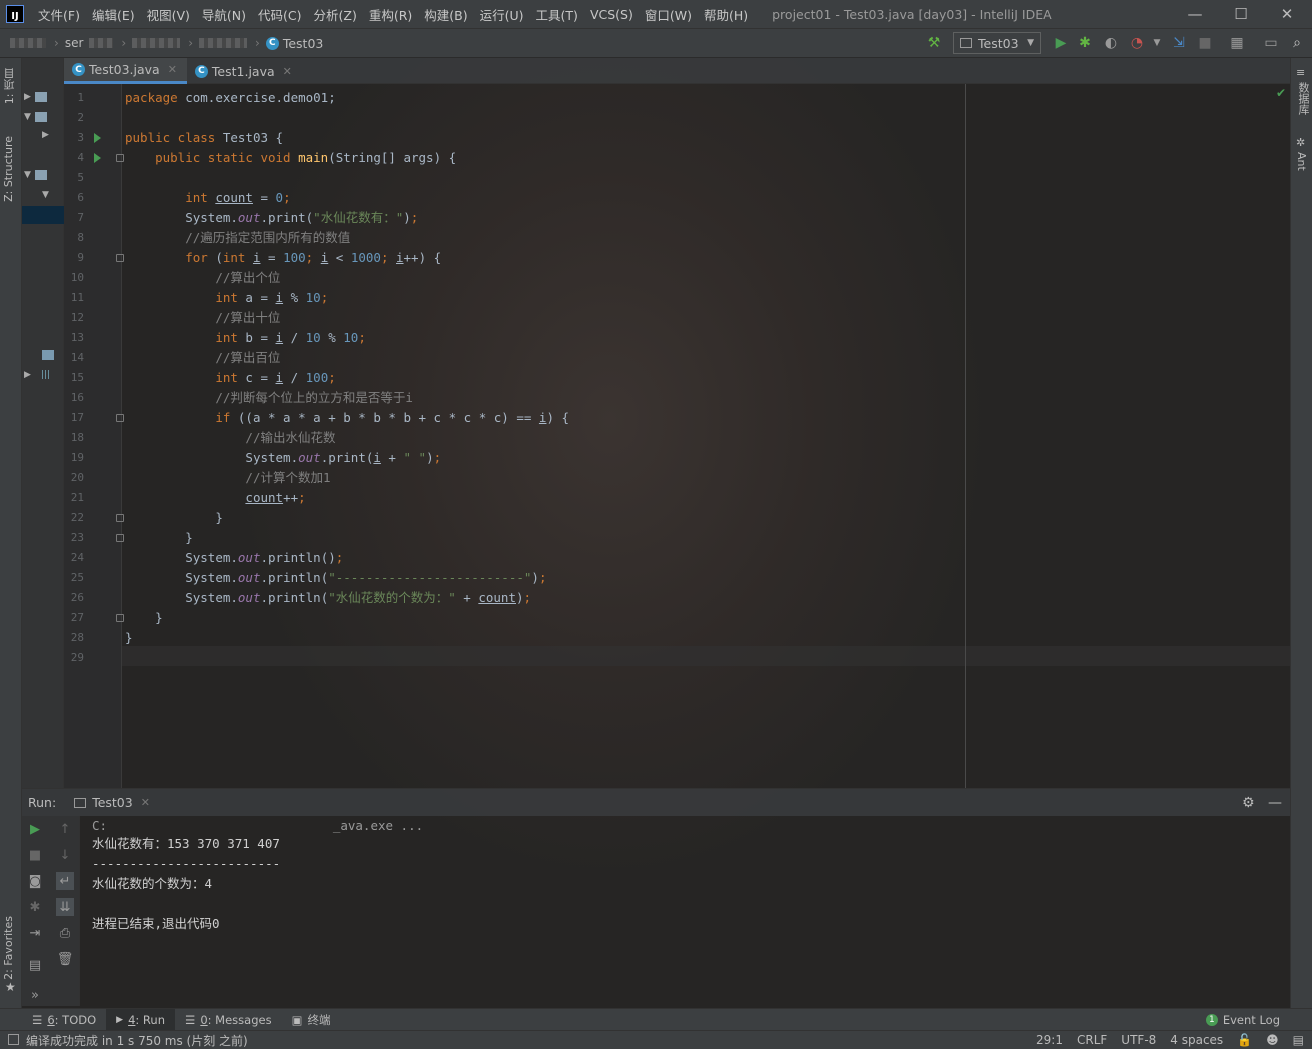 Image resolution: width=1312 pixels, height=1049 pixels. I want to click on caret-position: 29:1, so click(1049, 1040).